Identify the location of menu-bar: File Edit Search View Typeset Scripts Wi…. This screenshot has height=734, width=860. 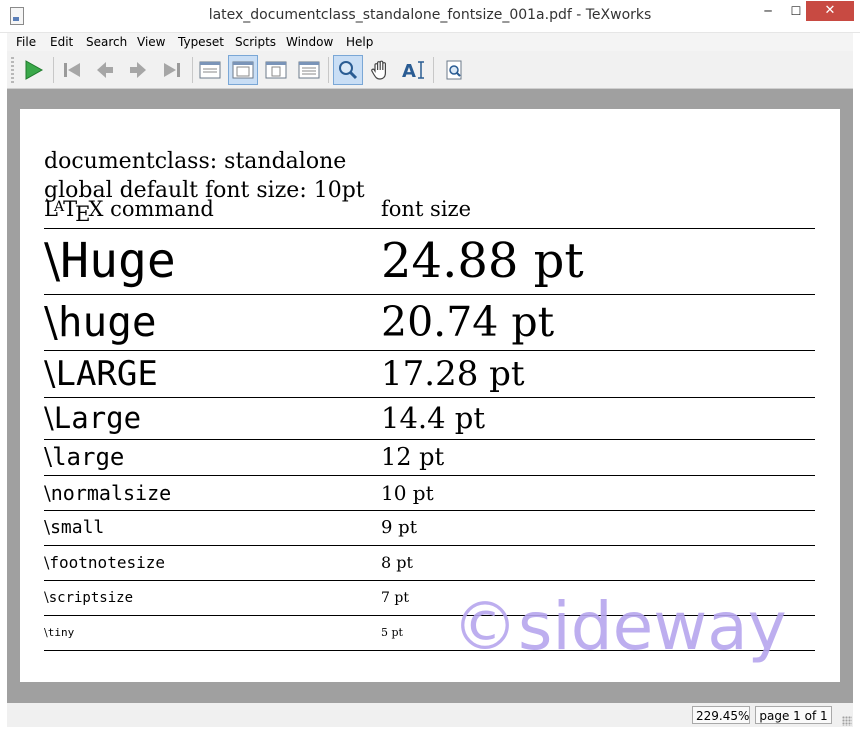
(430, 42).